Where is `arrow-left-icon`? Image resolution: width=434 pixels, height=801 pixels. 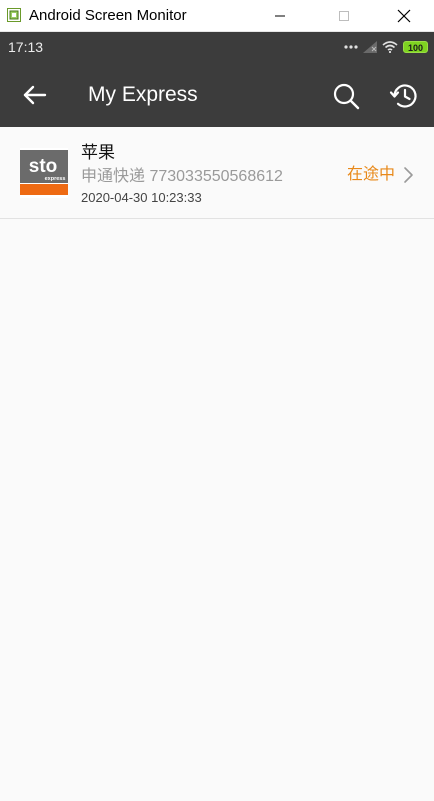 arrow-left-icon is located at coordinates (35, 95).